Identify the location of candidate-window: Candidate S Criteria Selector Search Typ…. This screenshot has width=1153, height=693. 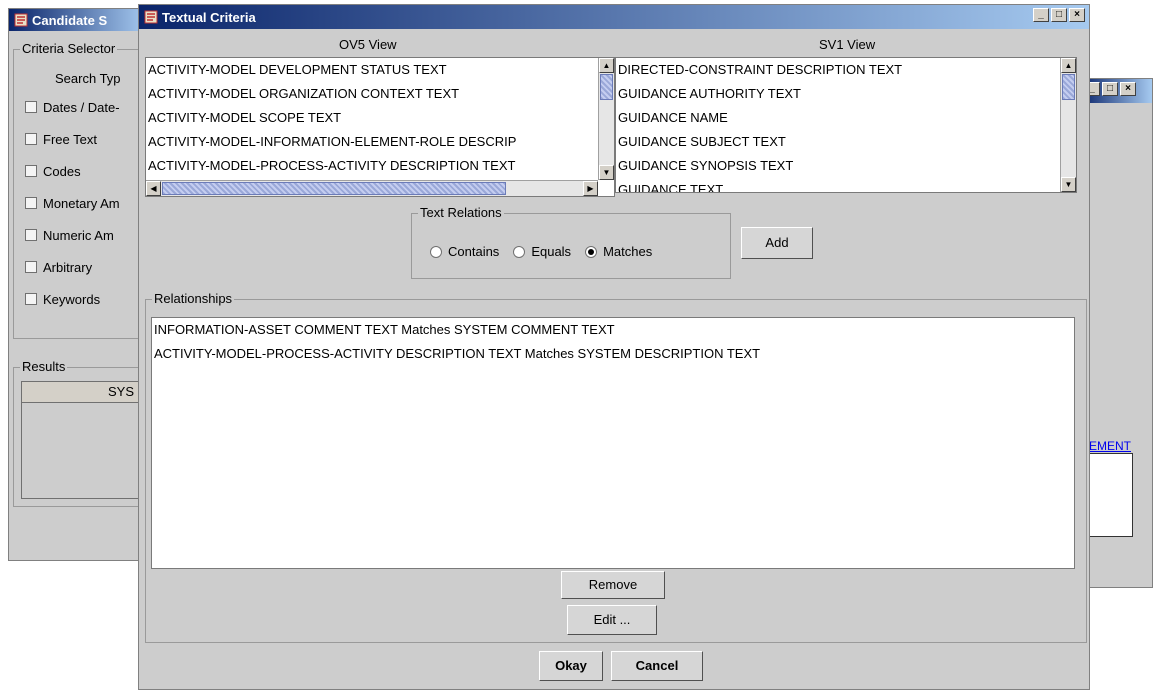
(80, 284).